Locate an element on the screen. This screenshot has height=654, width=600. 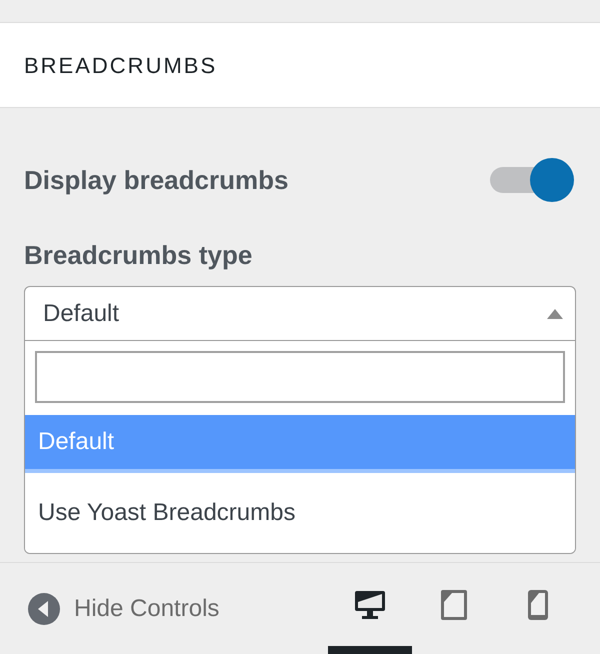
select-field: Default is located at coordinates (300, 314).